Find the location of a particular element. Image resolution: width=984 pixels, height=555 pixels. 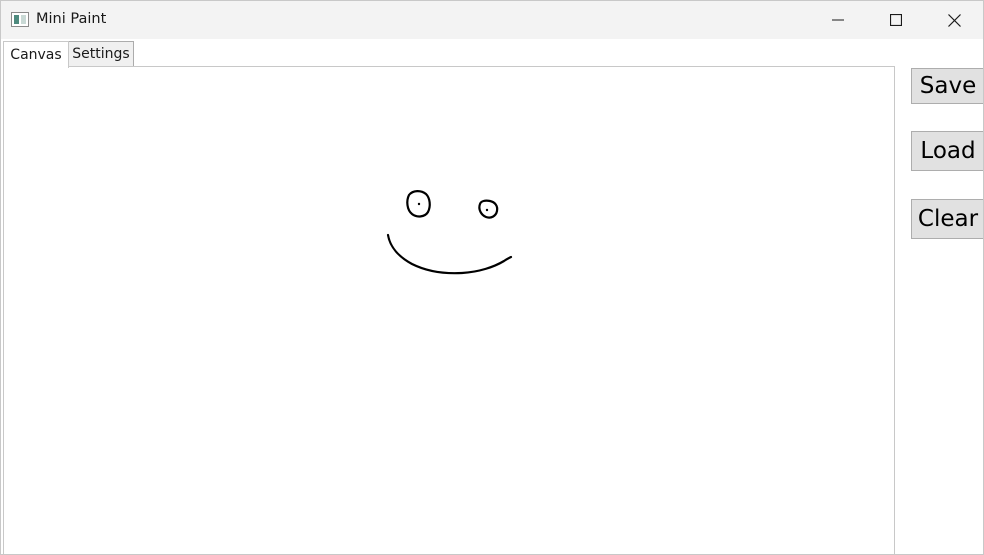

maximize-icon is located at coordinates (896, 20).